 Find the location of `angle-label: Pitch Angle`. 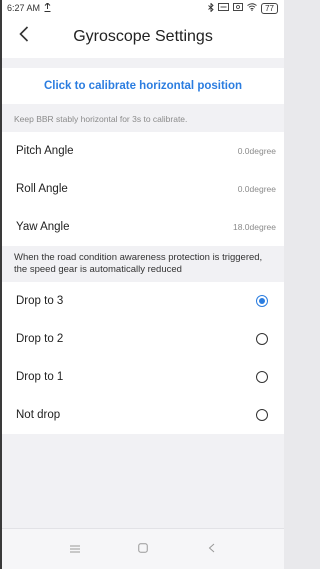

angle-label: Pitch Angle is located at coordinates (45, 151).